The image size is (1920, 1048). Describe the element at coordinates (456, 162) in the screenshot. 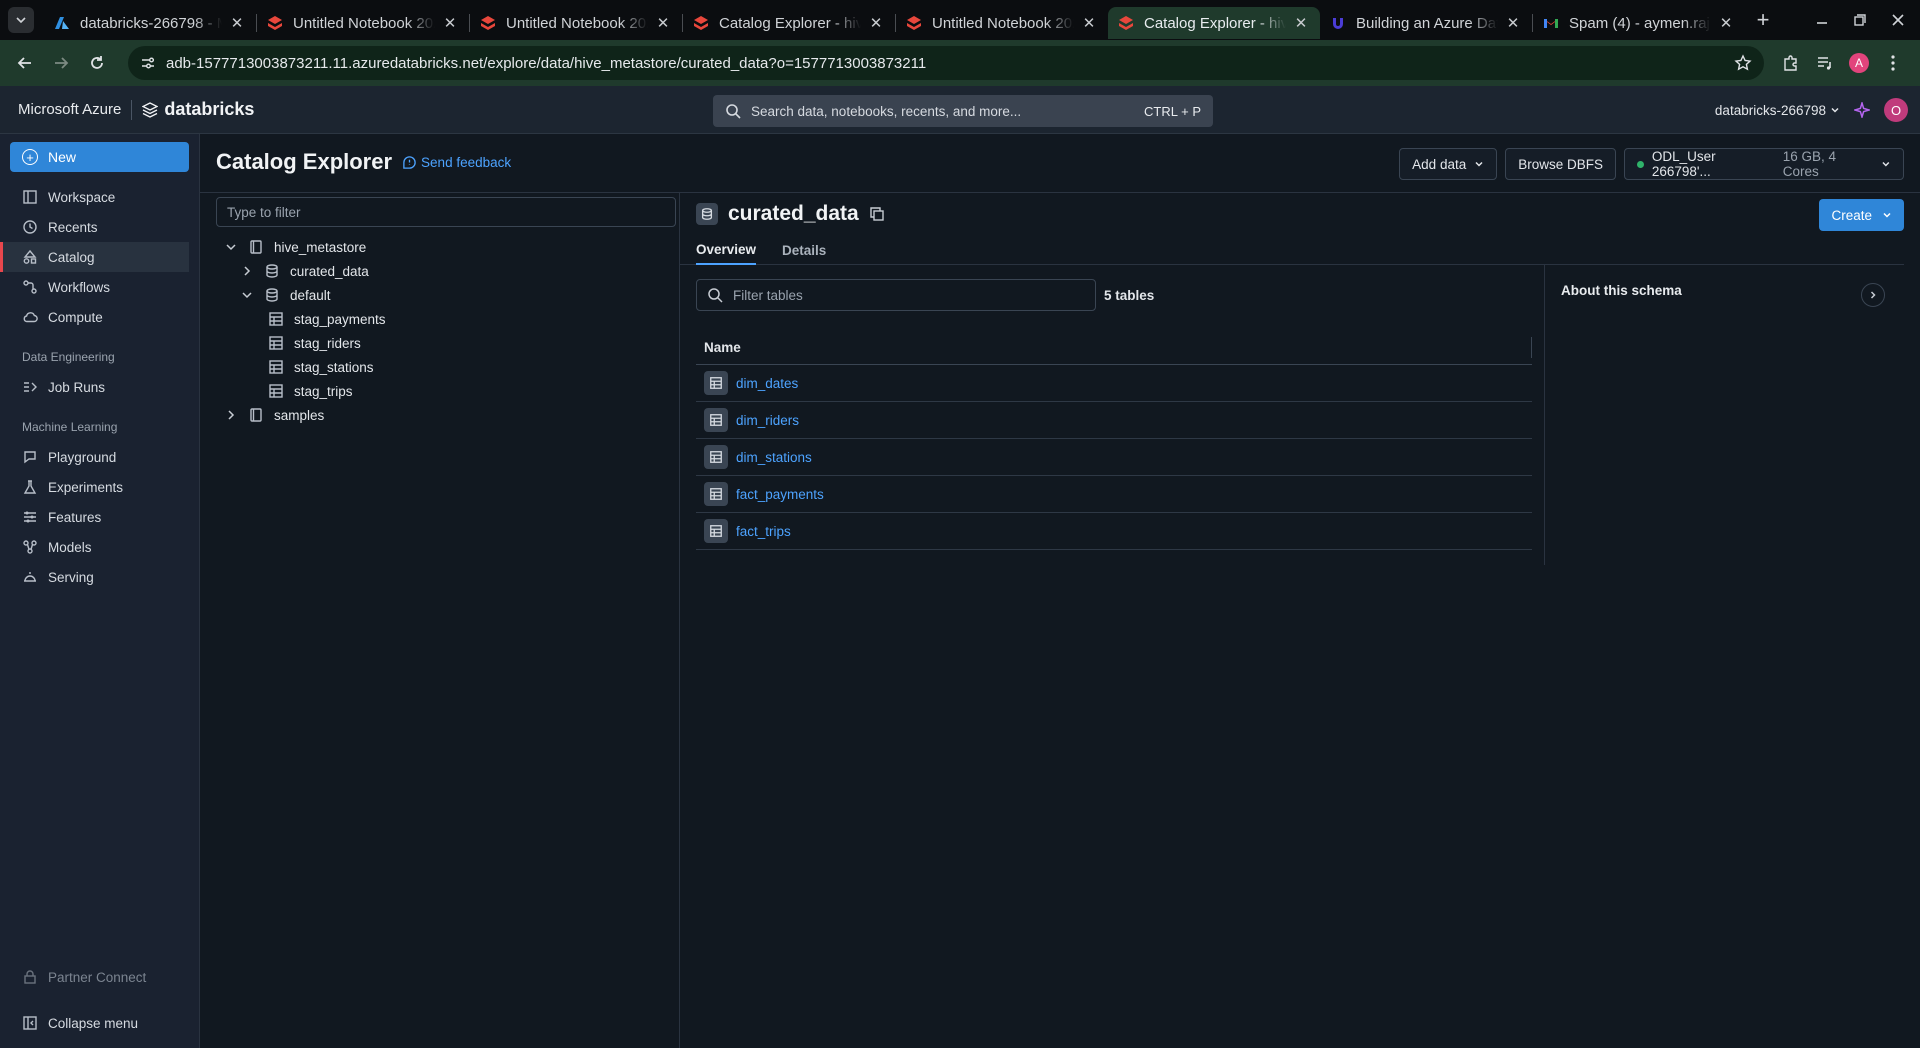

I see `send-feedback-link: Send feedback` at that location.